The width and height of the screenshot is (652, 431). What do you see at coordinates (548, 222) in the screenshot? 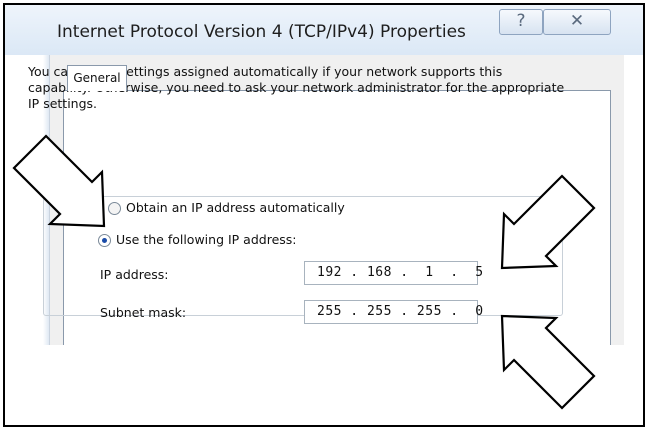
I see `arrow-pointing-ip-address-icon` at bounding box center [548, 222].